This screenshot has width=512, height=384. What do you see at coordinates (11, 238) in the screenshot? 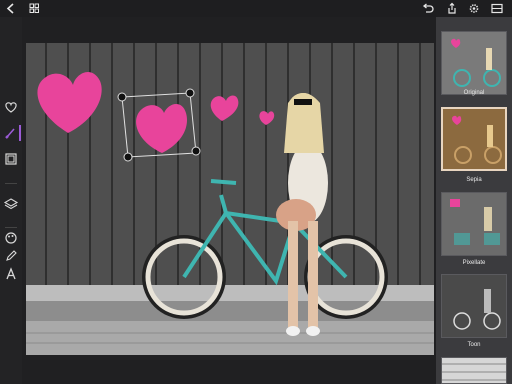
I see `palette-icon` at bounding box center [11, 238].